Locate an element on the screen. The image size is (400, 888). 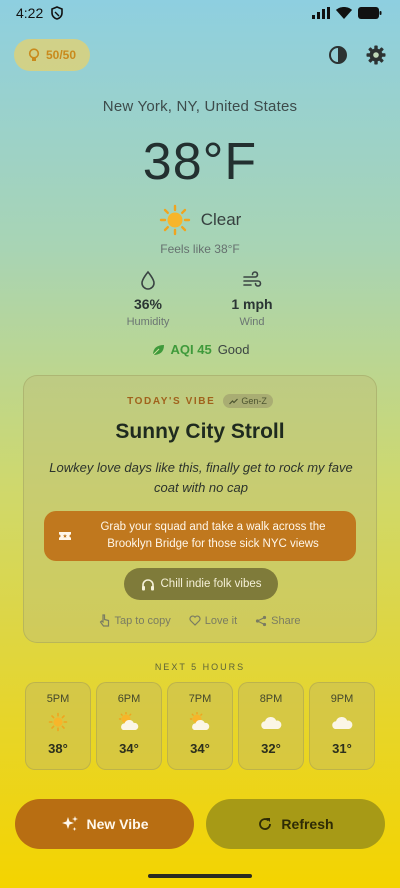
vibe-kicker: TODAY'S VIBE is located at coordinates (171, 401).